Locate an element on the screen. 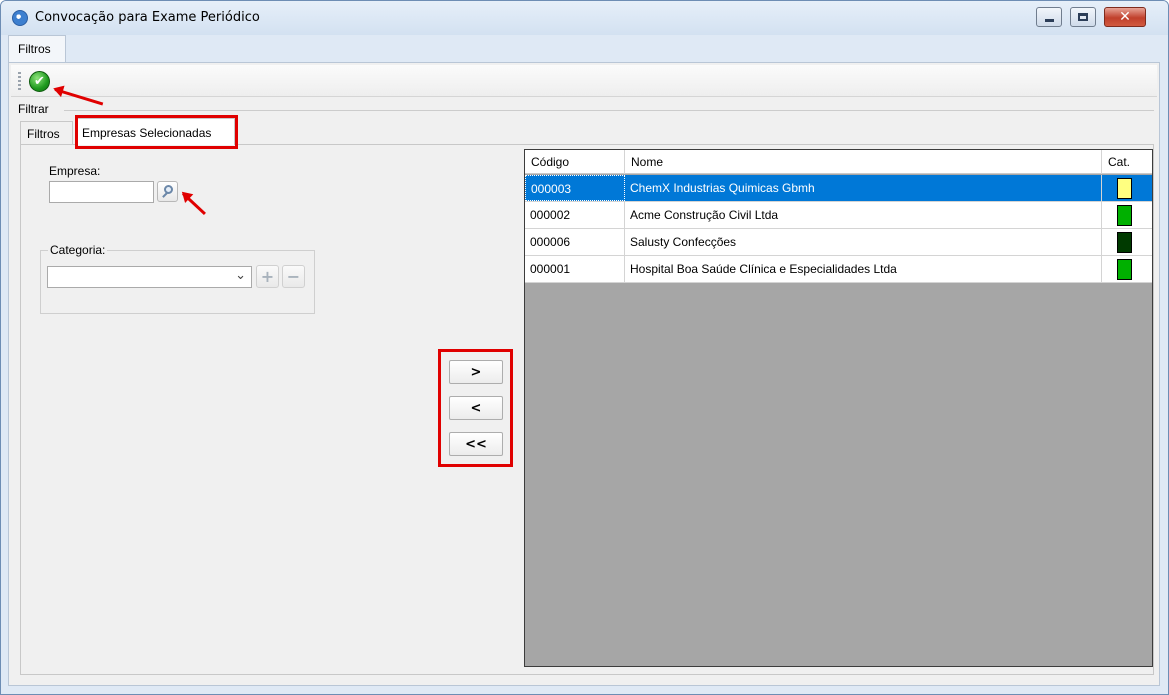 This screenshot has height=695, width=1169. move-left-label: < is located at coordinates (476, 408).